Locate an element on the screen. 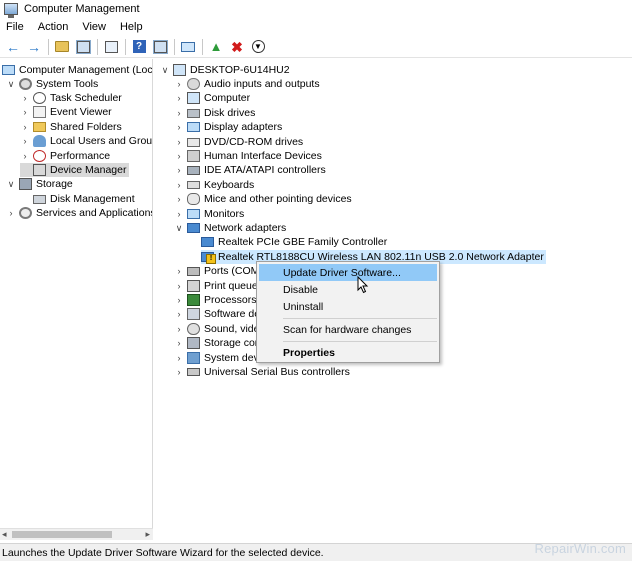 This screenshot has width=632, height=561. help-icon: ? is located at coordinates (139, 47).